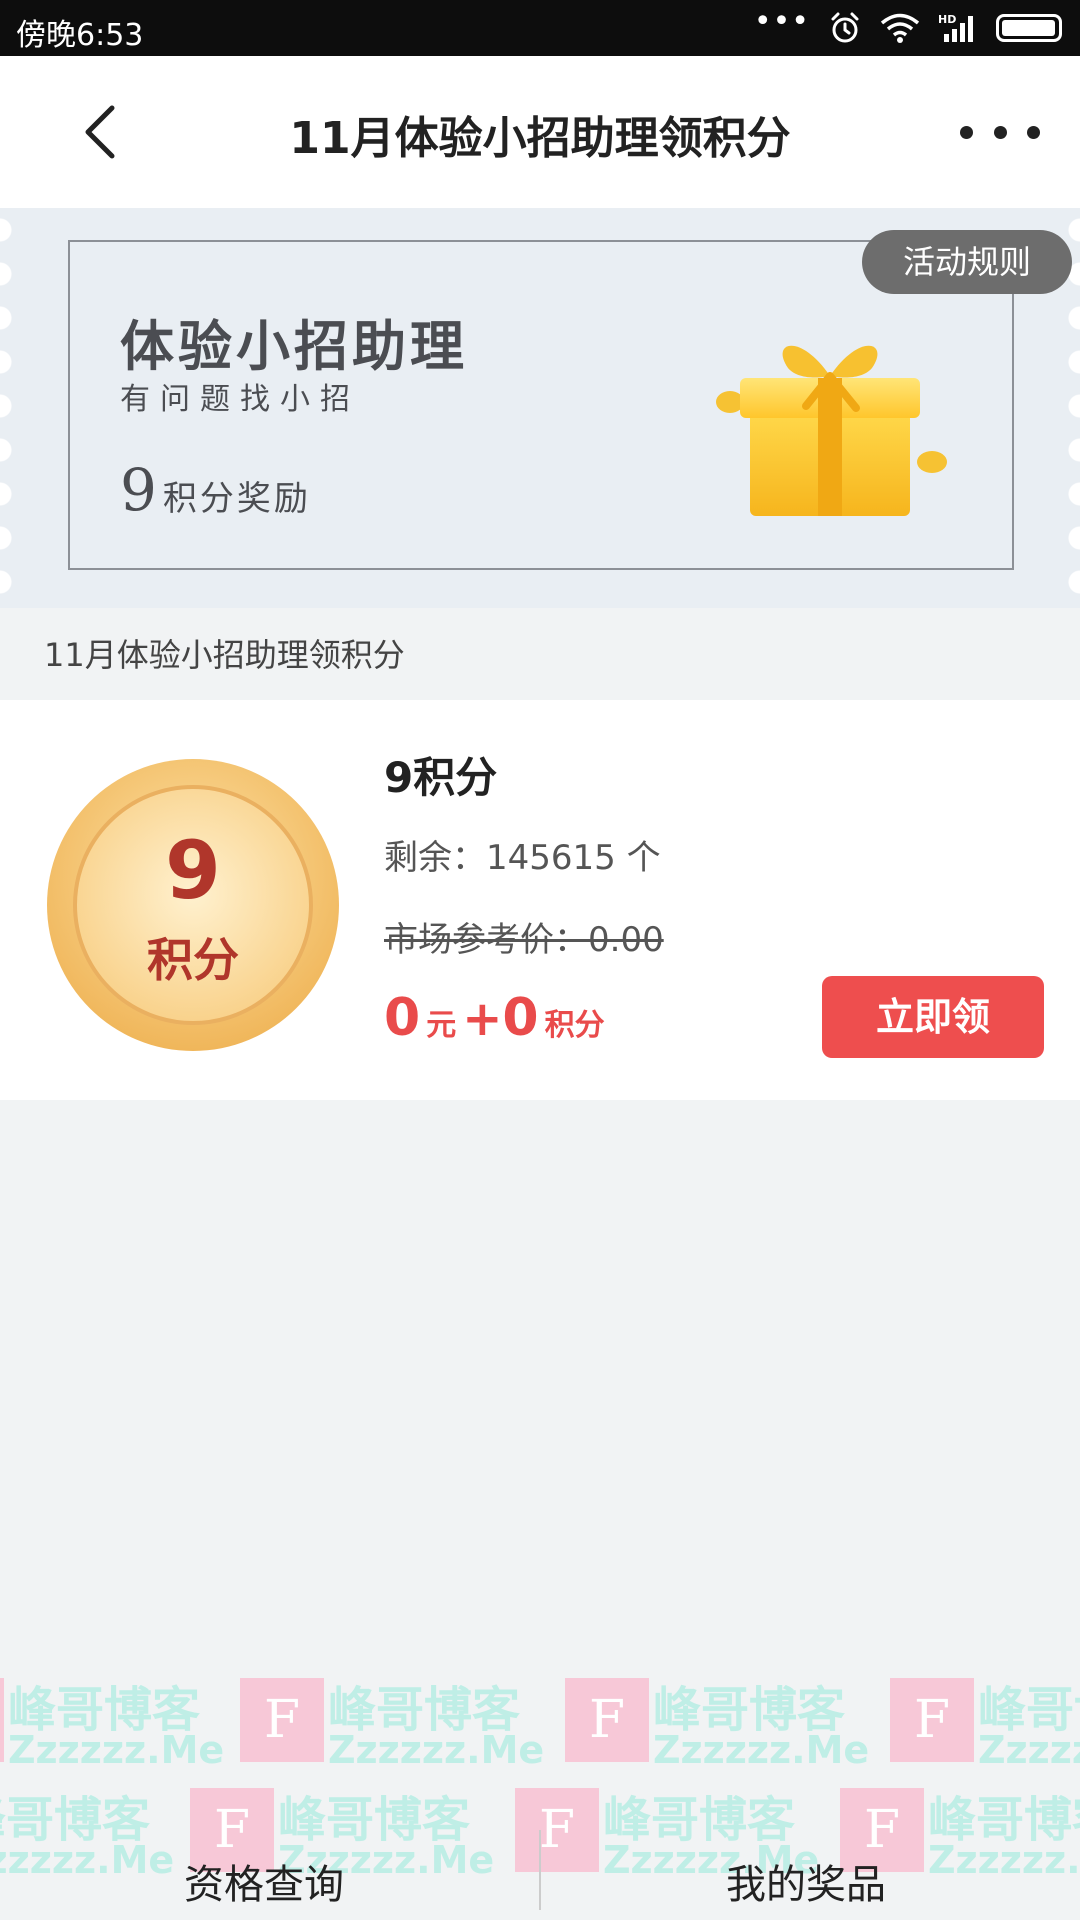  What do you see at coordinates (574, 1025) in the screenshot?
I see `price-points-unit: 积分` at bounding box center [574, 1025].